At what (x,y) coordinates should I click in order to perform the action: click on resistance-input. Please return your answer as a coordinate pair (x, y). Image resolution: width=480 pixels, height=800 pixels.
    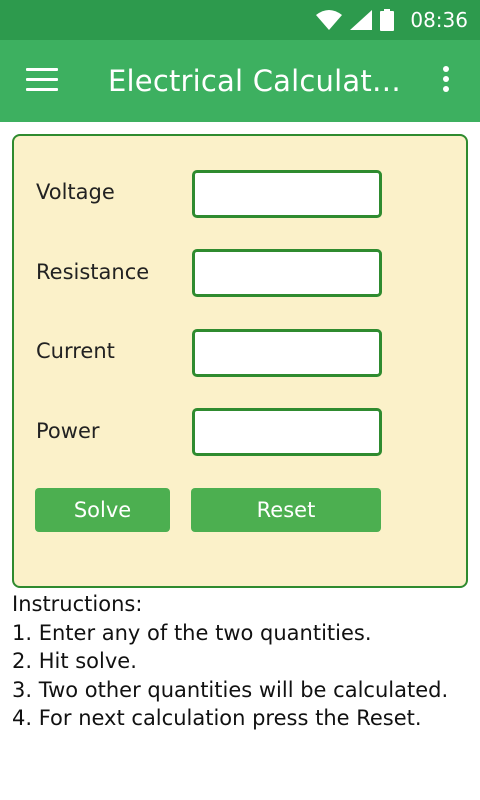
    Looking at the image, I should click on (287, 273).